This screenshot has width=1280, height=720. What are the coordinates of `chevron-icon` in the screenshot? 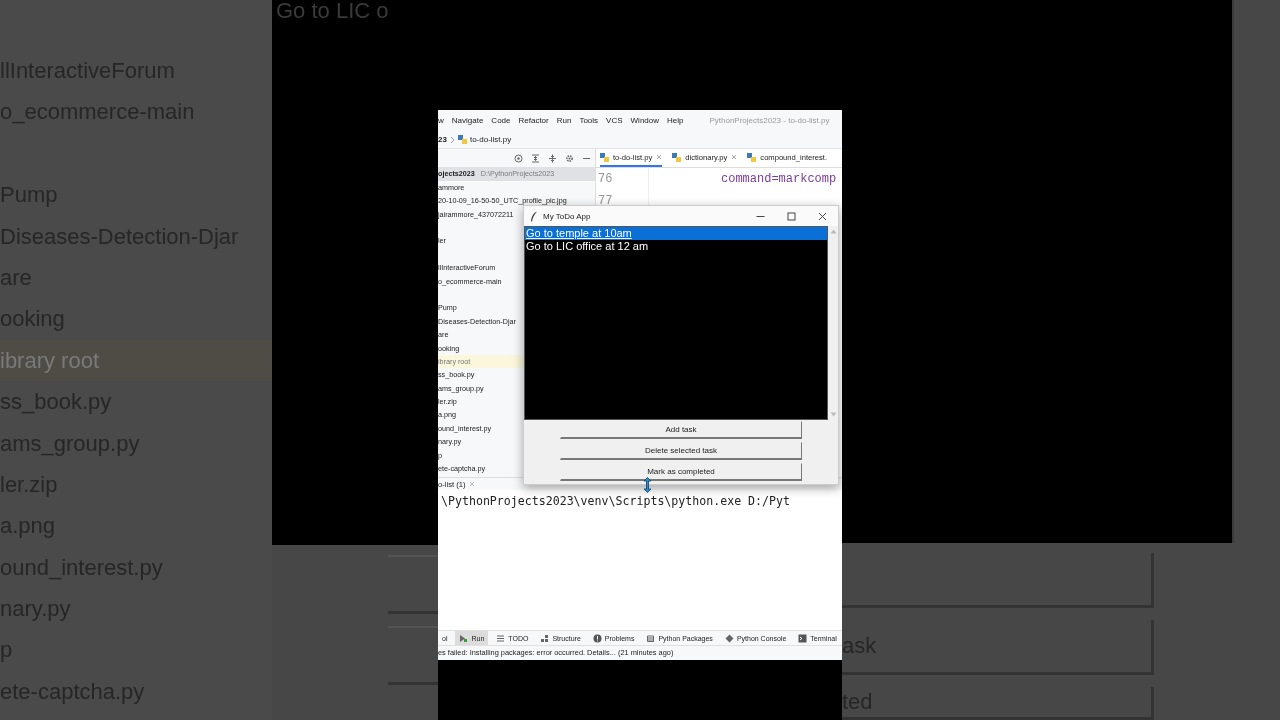 It's located at (452, 139).